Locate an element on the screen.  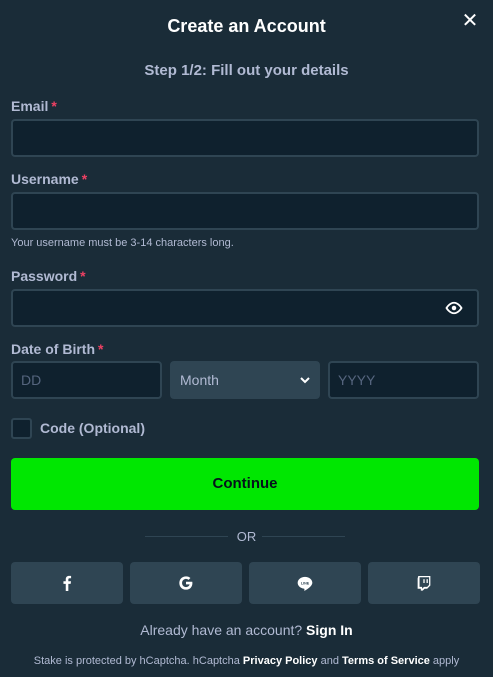
password-label-text: Password is located at coordinates (44, 276).